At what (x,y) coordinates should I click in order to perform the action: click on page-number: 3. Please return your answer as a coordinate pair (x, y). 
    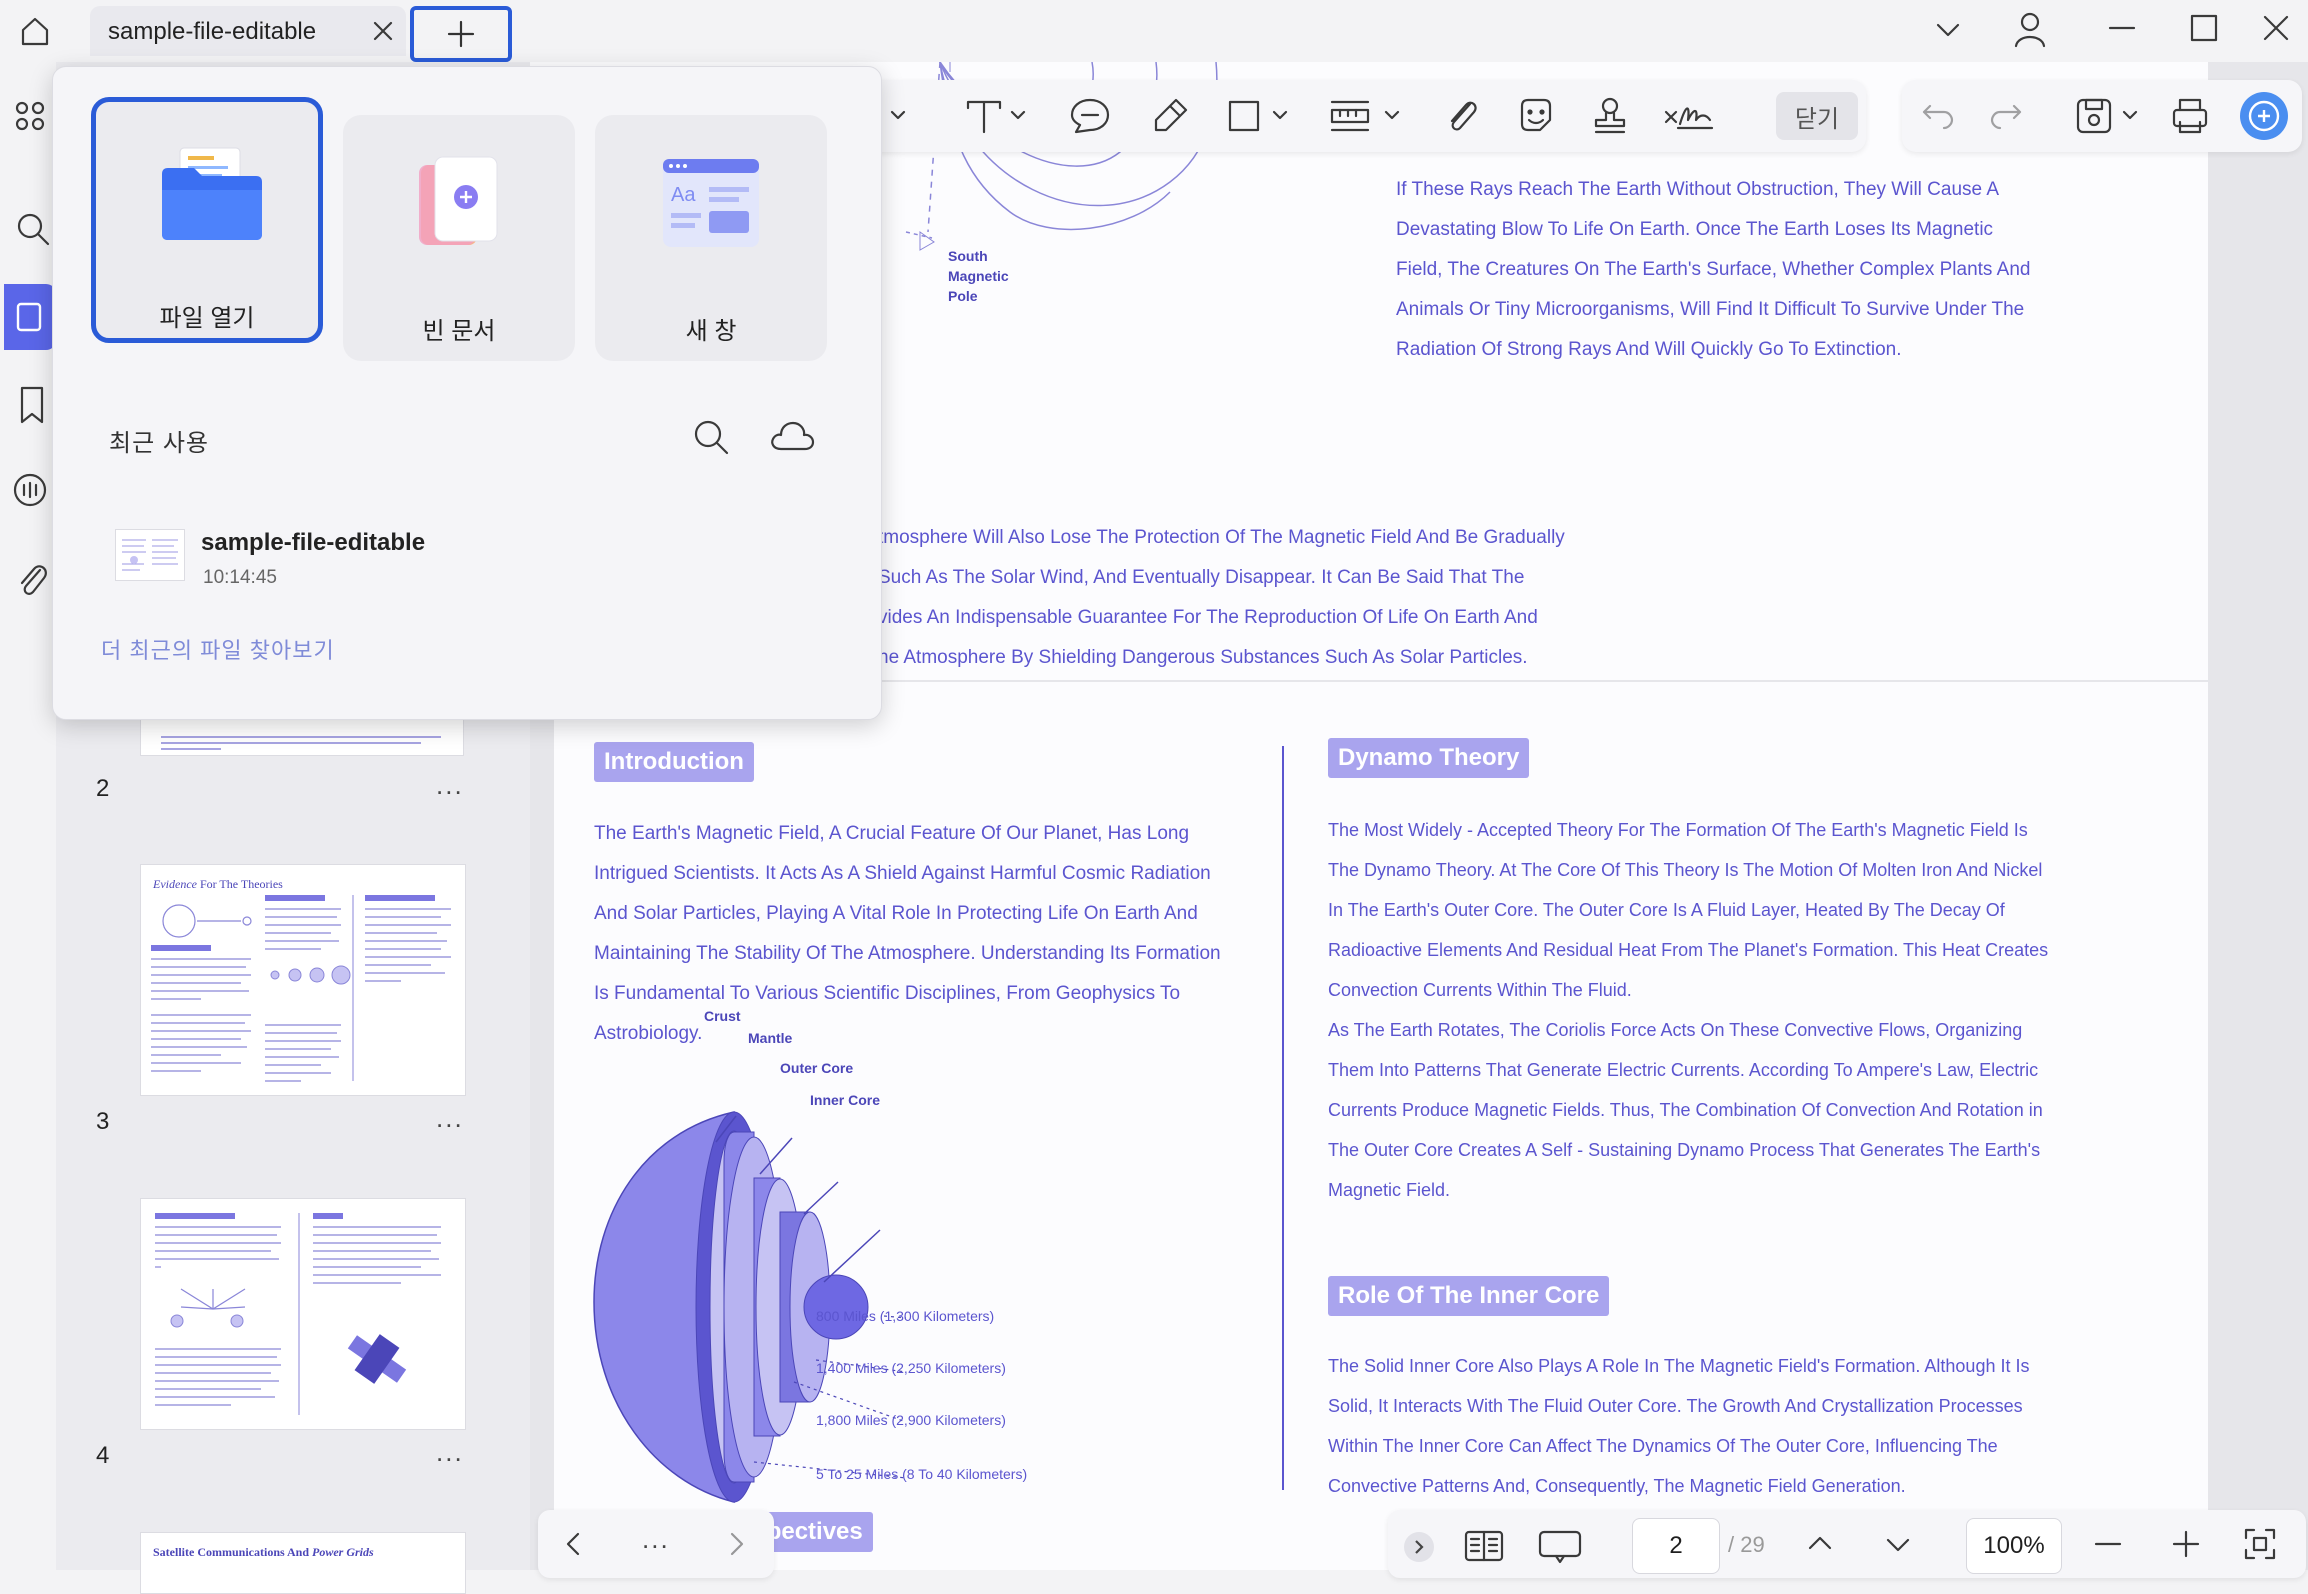
    Looking at the image, I should click on (103, 1121).